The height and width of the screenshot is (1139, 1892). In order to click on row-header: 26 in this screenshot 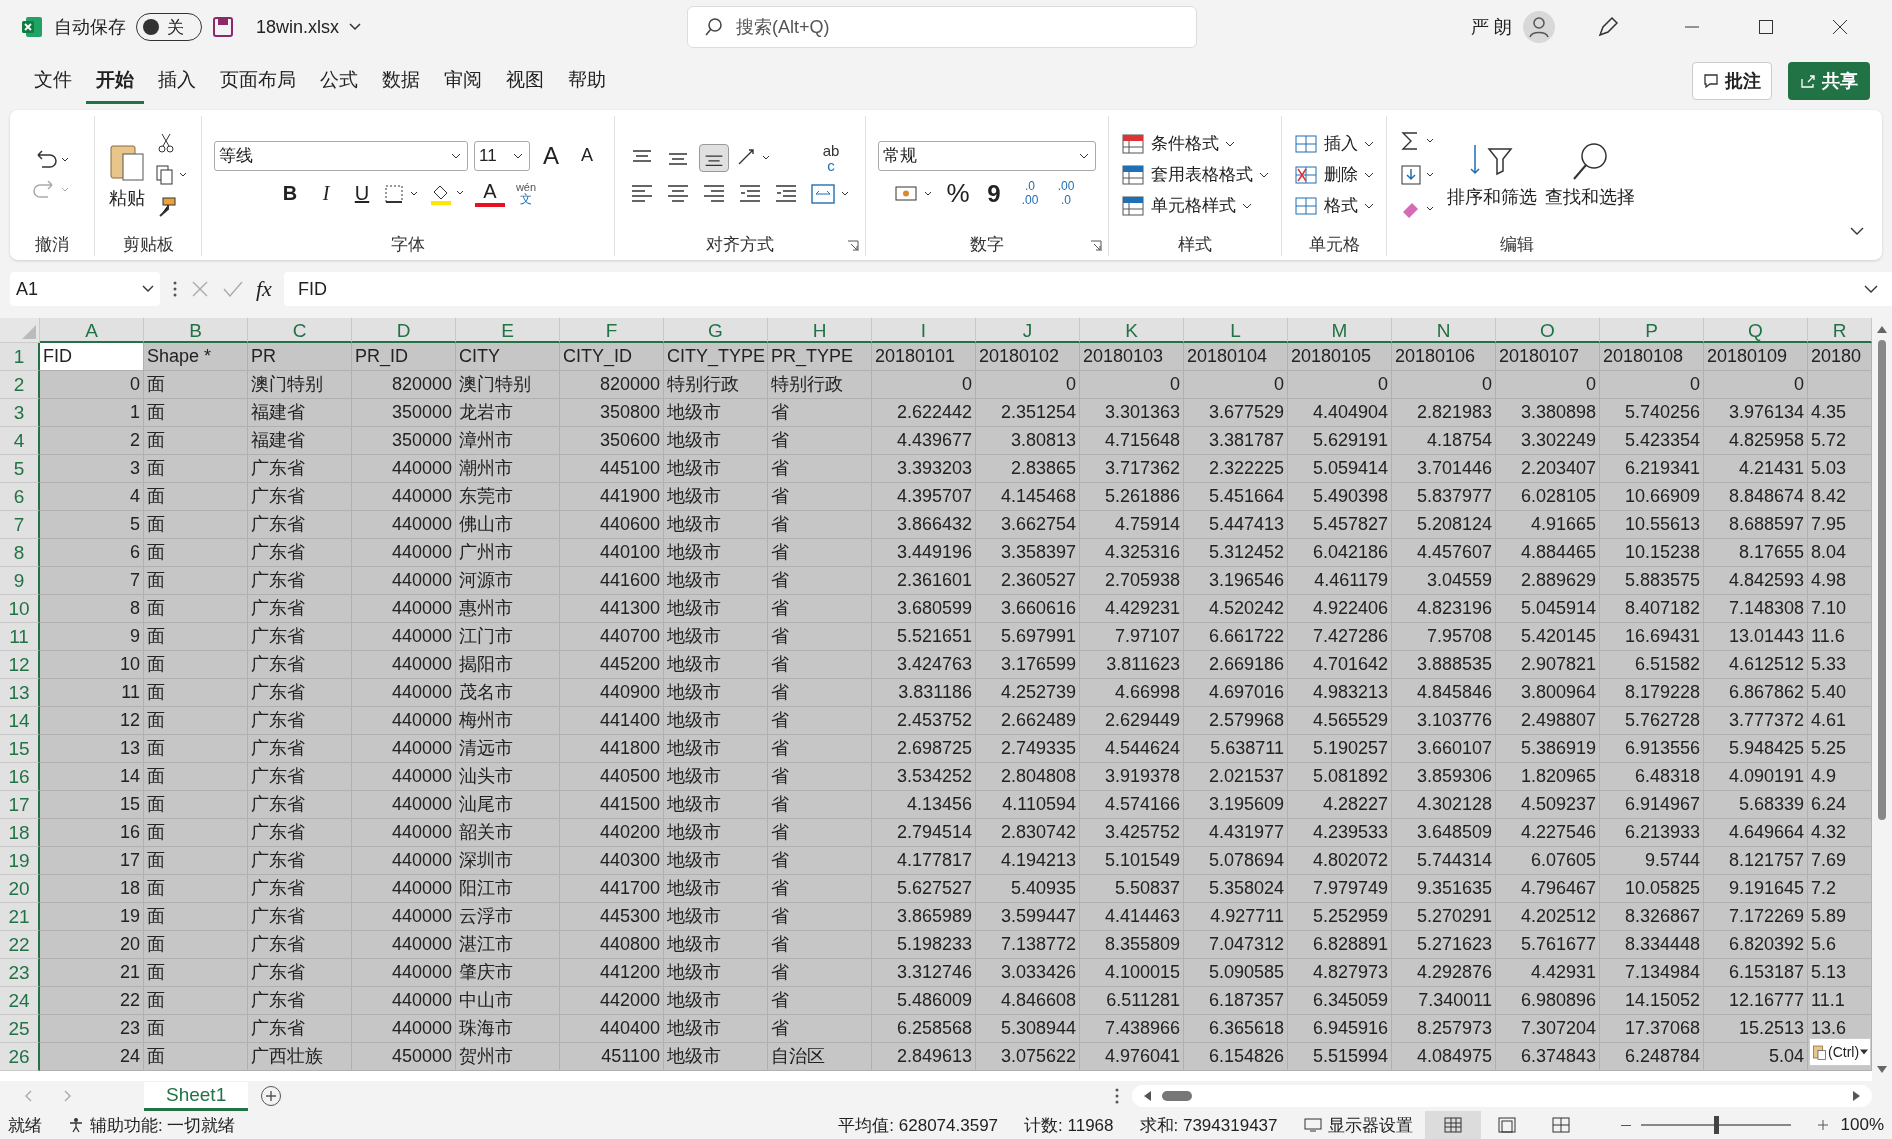, I will do `click(20, 1057)`.